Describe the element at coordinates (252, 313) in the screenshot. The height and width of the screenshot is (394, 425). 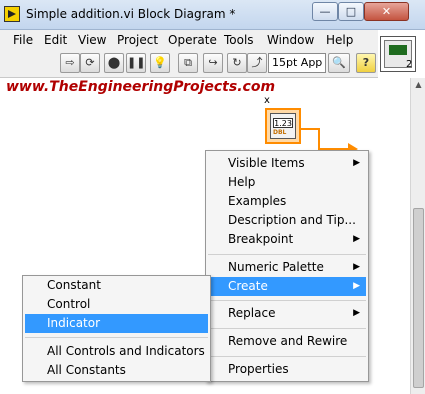
I see `menu-item-label: Replace` at that location.